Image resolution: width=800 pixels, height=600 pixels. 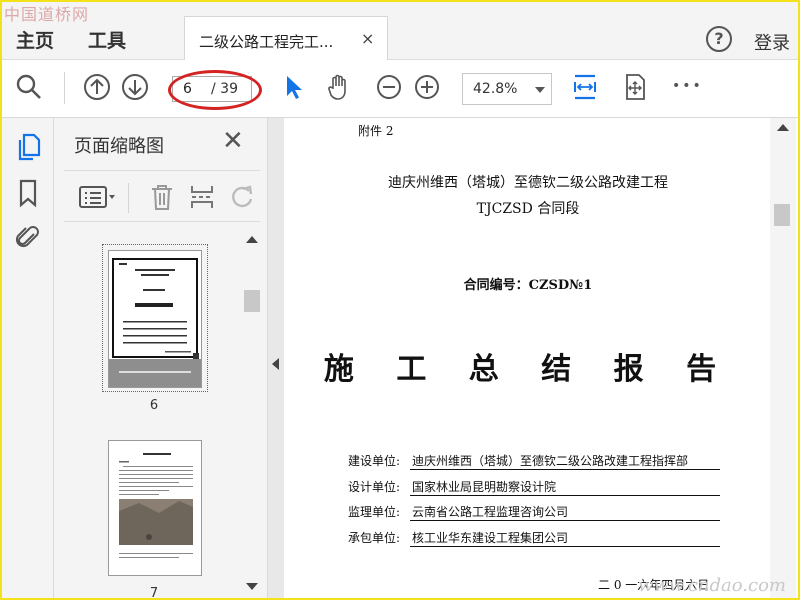 I want to click on thumbnail-list: 6 7, so click(x=149, y=414).